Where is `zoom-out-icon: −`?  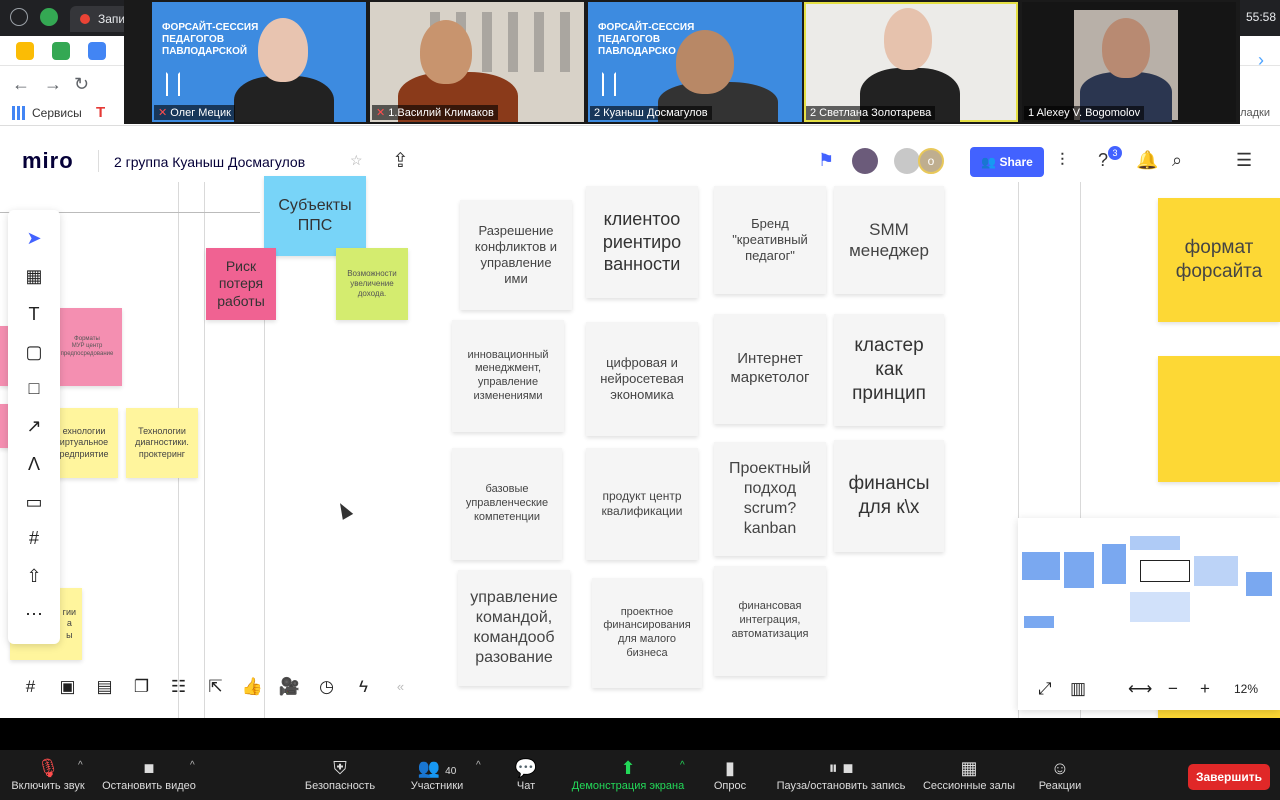 zoom-out-icon: − is located at coordinates (1173, 689).